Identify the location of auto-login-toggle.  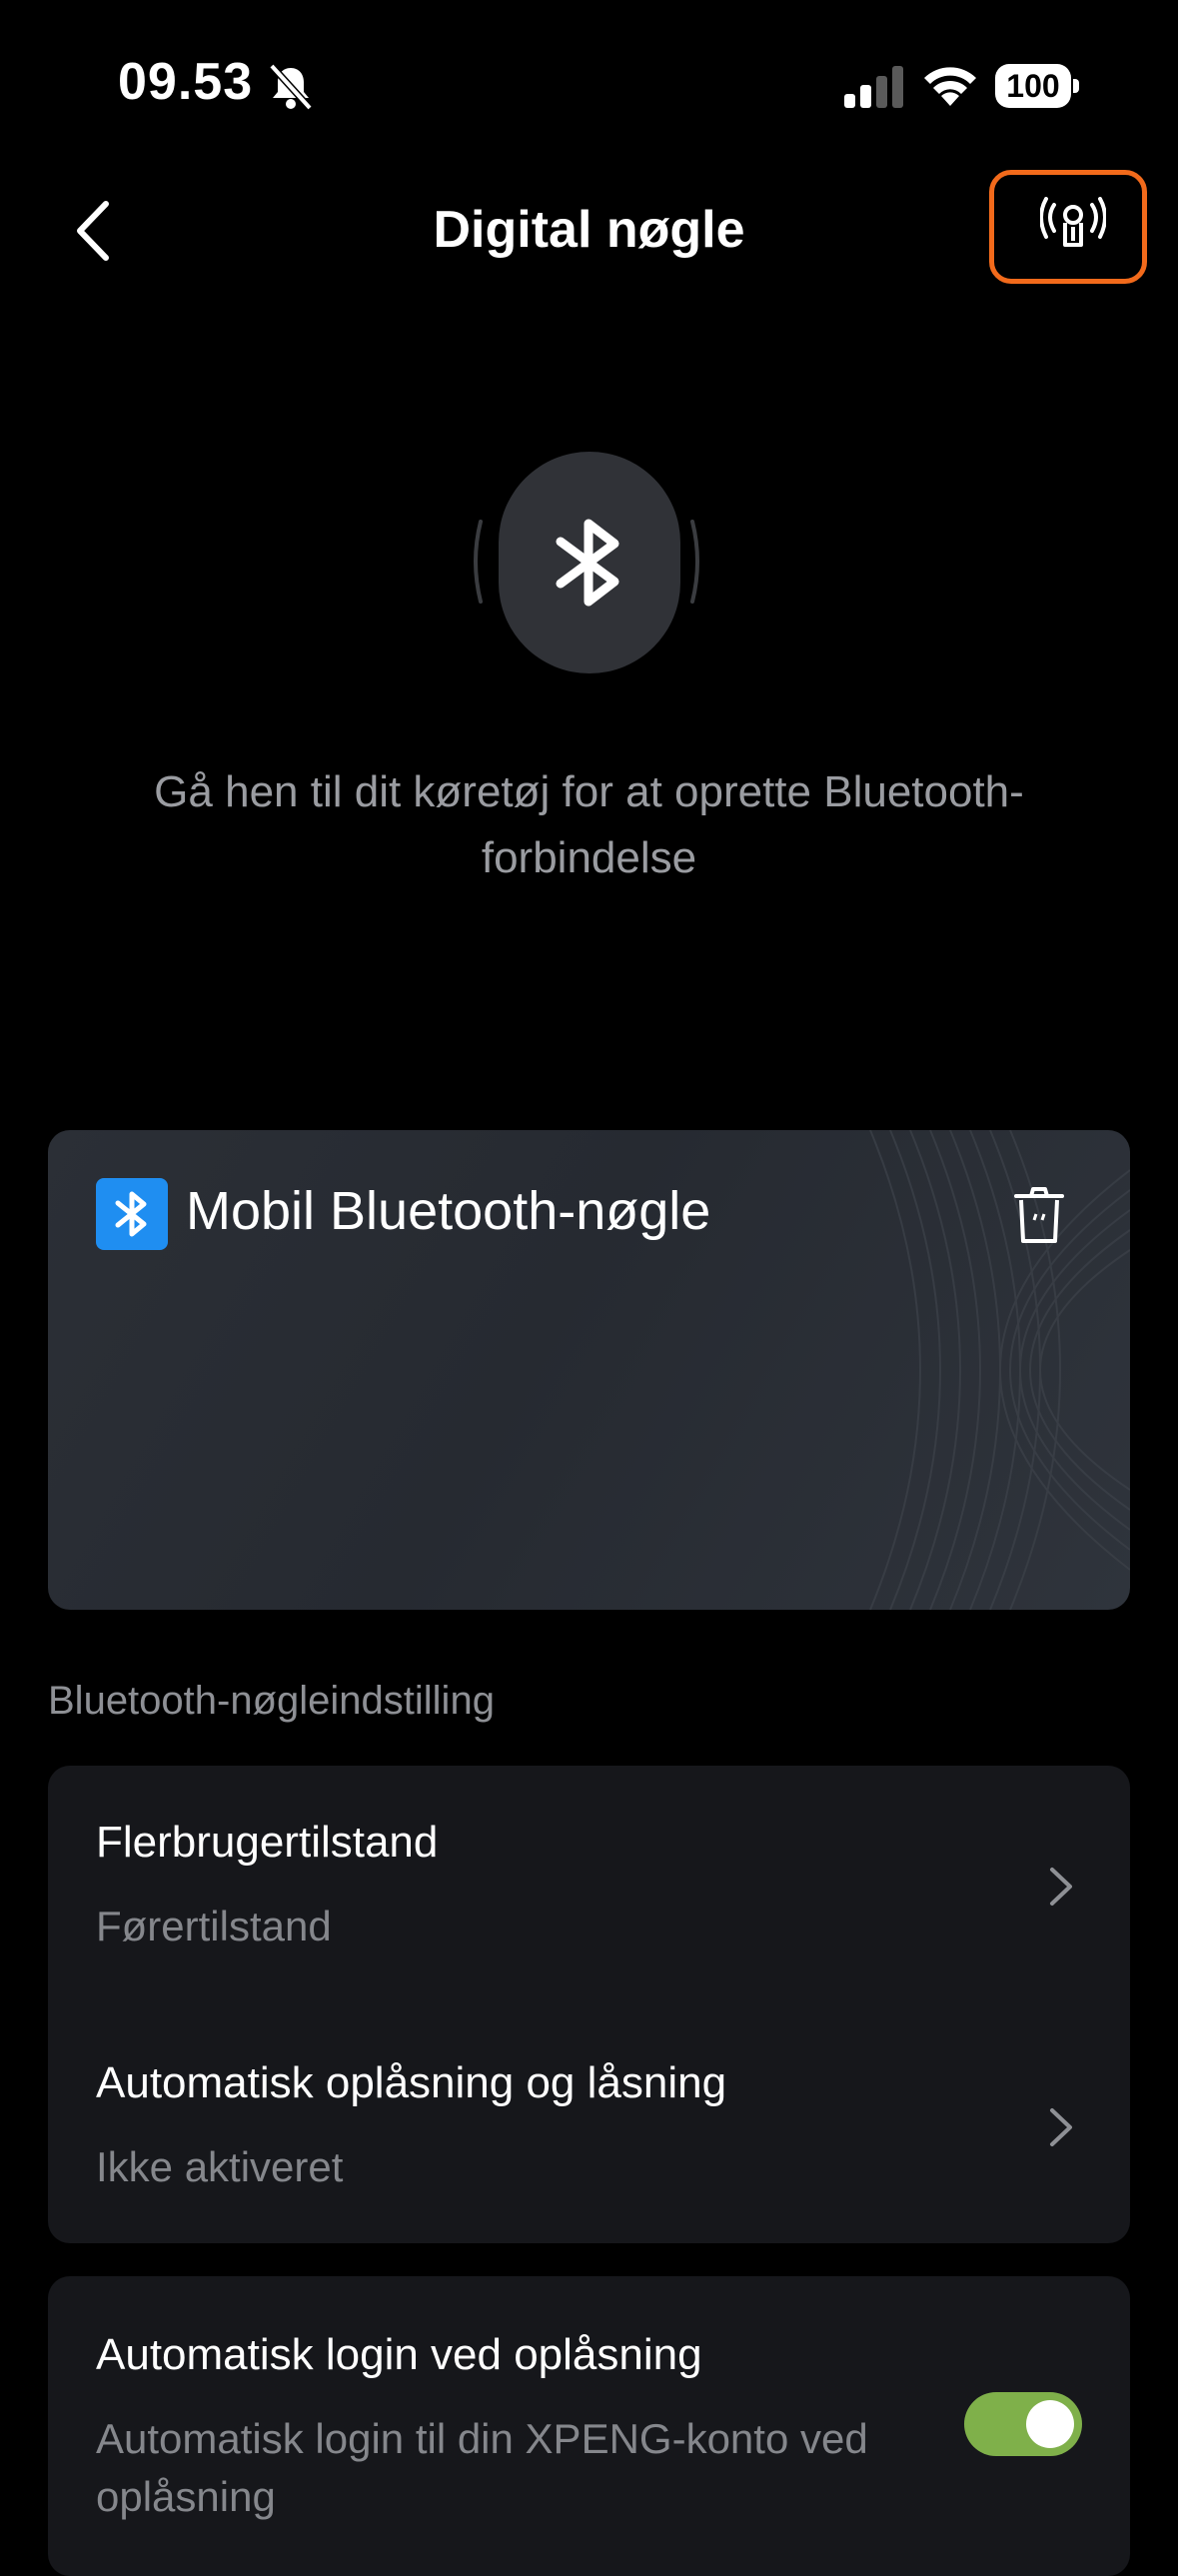
(1023, 2424).